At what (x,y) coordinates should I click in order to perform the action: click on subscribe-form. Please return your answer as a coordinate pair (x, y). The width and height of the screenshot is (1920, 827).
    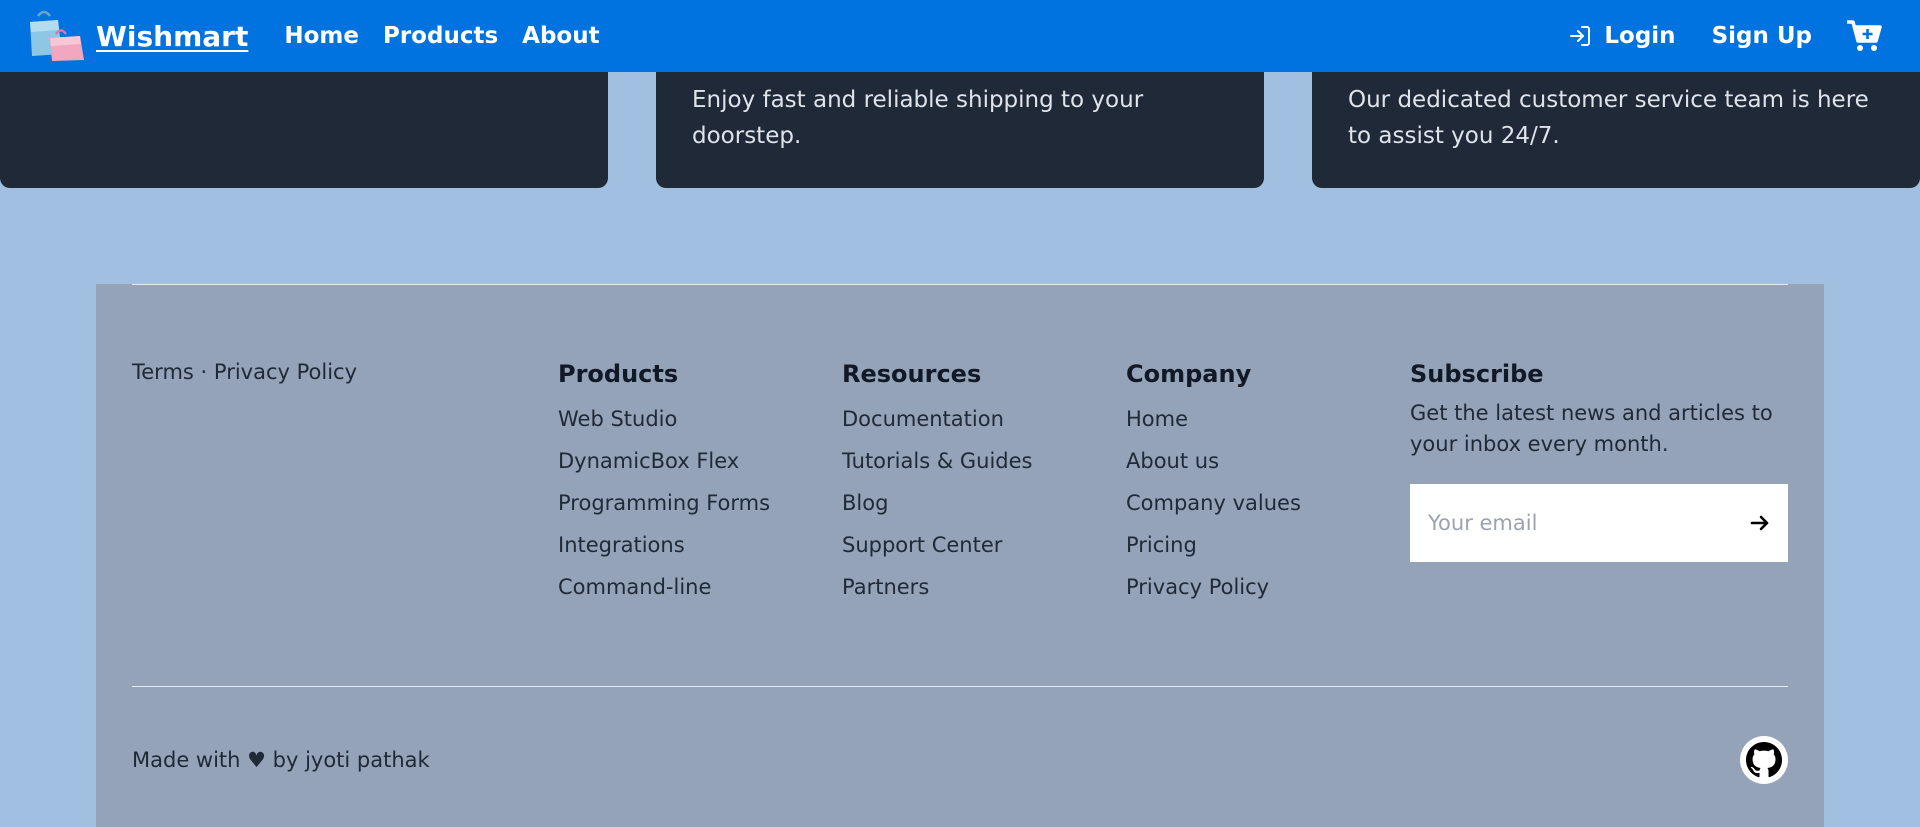
    Looking at the image, I should click on (1599, 523).